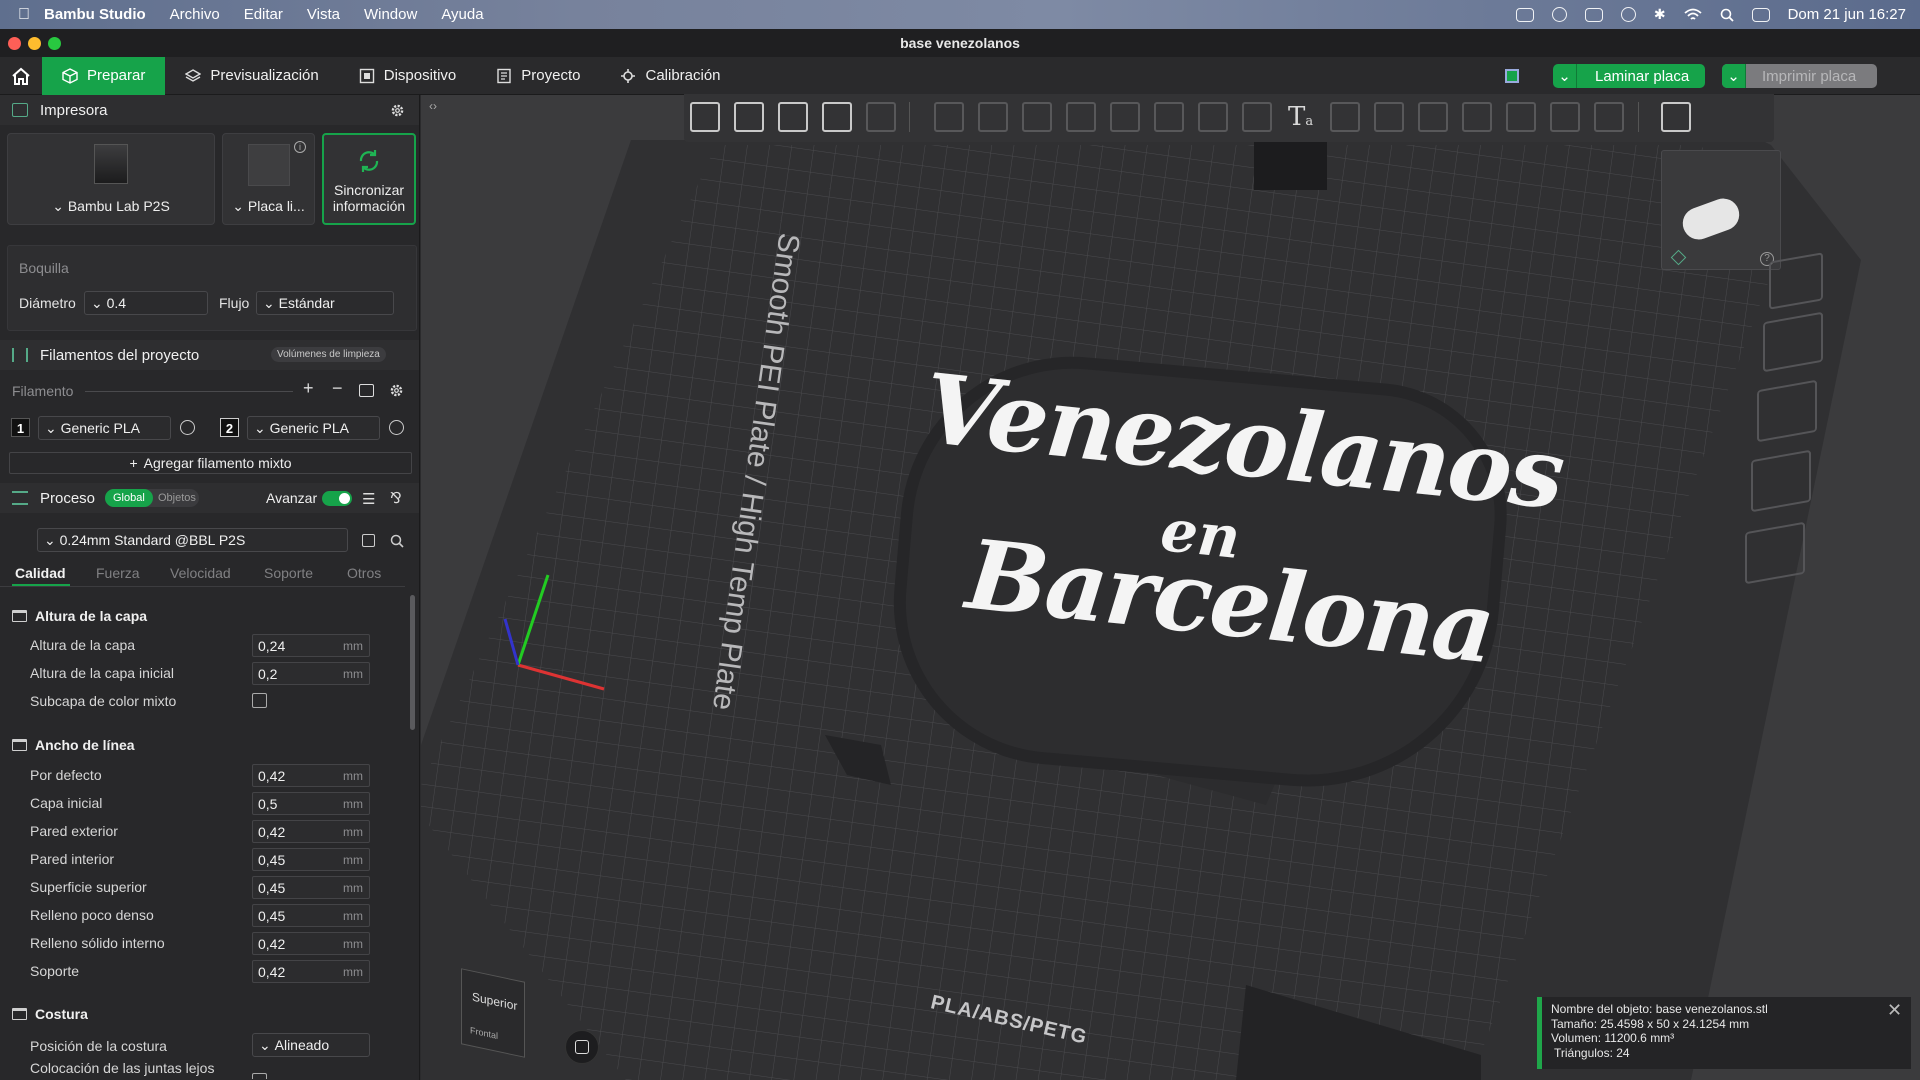  Describe the element at coordinates (949, 117) in the screenshot. I see `move-icon` at that location.